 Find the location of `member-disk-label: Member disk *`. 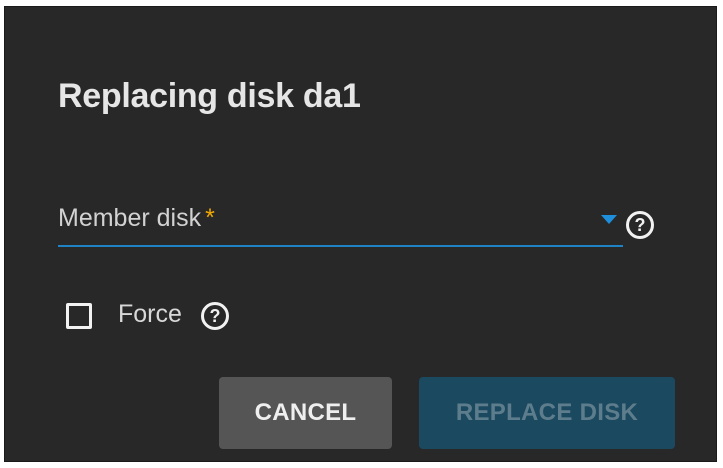

member-disk-label: Member disk * is located at coordinates (136, 218).